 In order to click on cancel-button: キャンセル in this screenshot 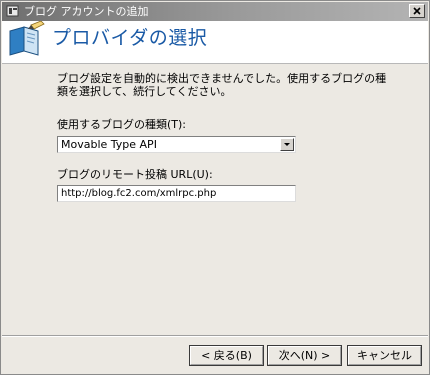, I will do `click(384, 355)`.